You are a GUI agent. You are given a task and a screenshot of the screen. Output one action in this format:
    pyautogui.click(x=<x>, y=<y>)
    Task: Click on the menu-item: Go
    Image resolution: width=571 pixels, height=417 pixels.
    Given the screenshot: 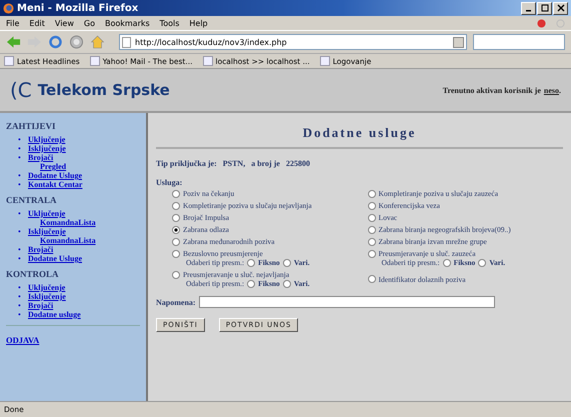 What is the action you would take?
    pyautogui.click(x=89, y=23)
    